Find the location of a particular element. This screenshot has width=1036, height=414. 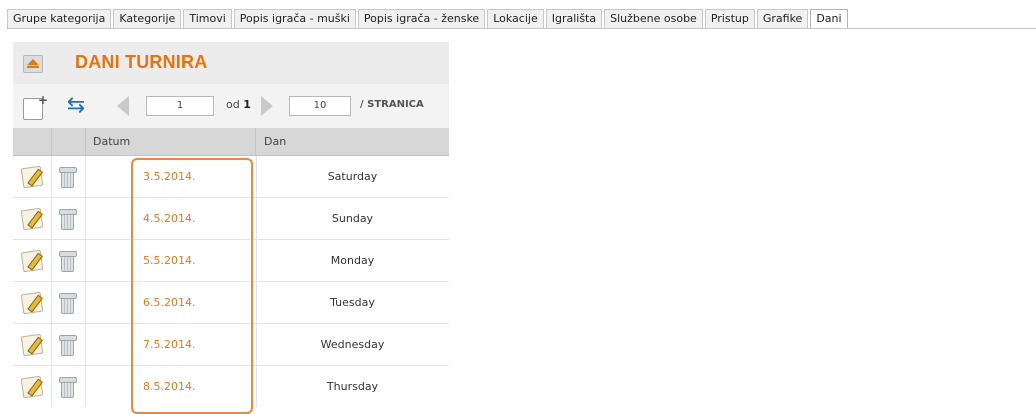

tab-grupe-kategorija: Grupe kategorija is located at coordinates (59, 18).